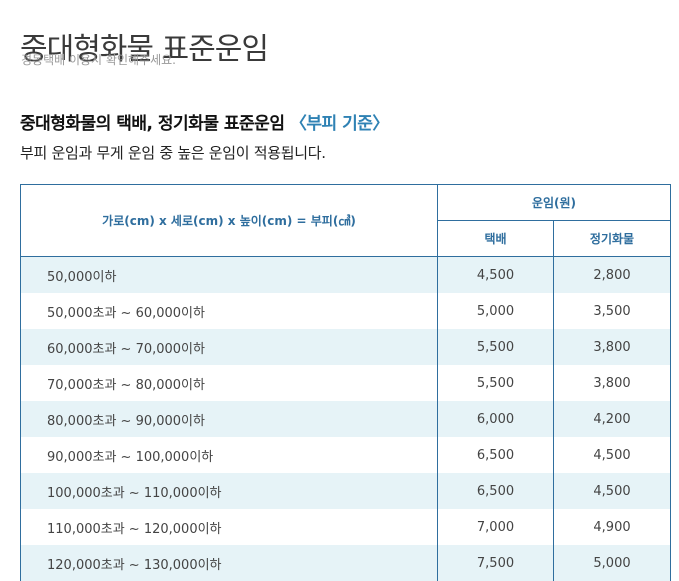 Image resolution: width=679 pixels, height=581 pixels. I want to click on parcel-rate-cell: 5,000, so click(496, 311).